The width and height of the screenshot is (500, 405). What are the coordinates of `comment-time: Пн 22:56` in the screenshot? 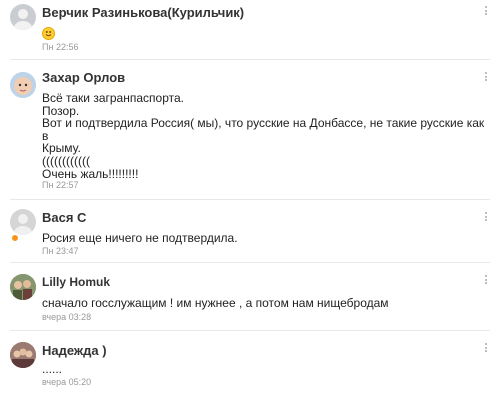 It's located at (60, 47).